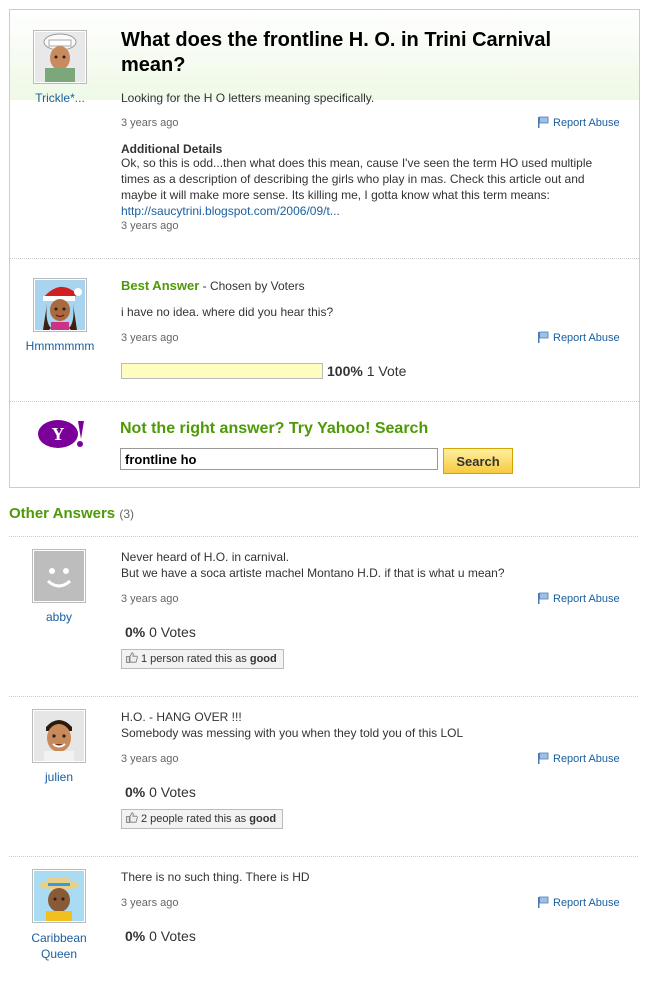  I want to click on question-time: 3 years ago, so click(150, 123).